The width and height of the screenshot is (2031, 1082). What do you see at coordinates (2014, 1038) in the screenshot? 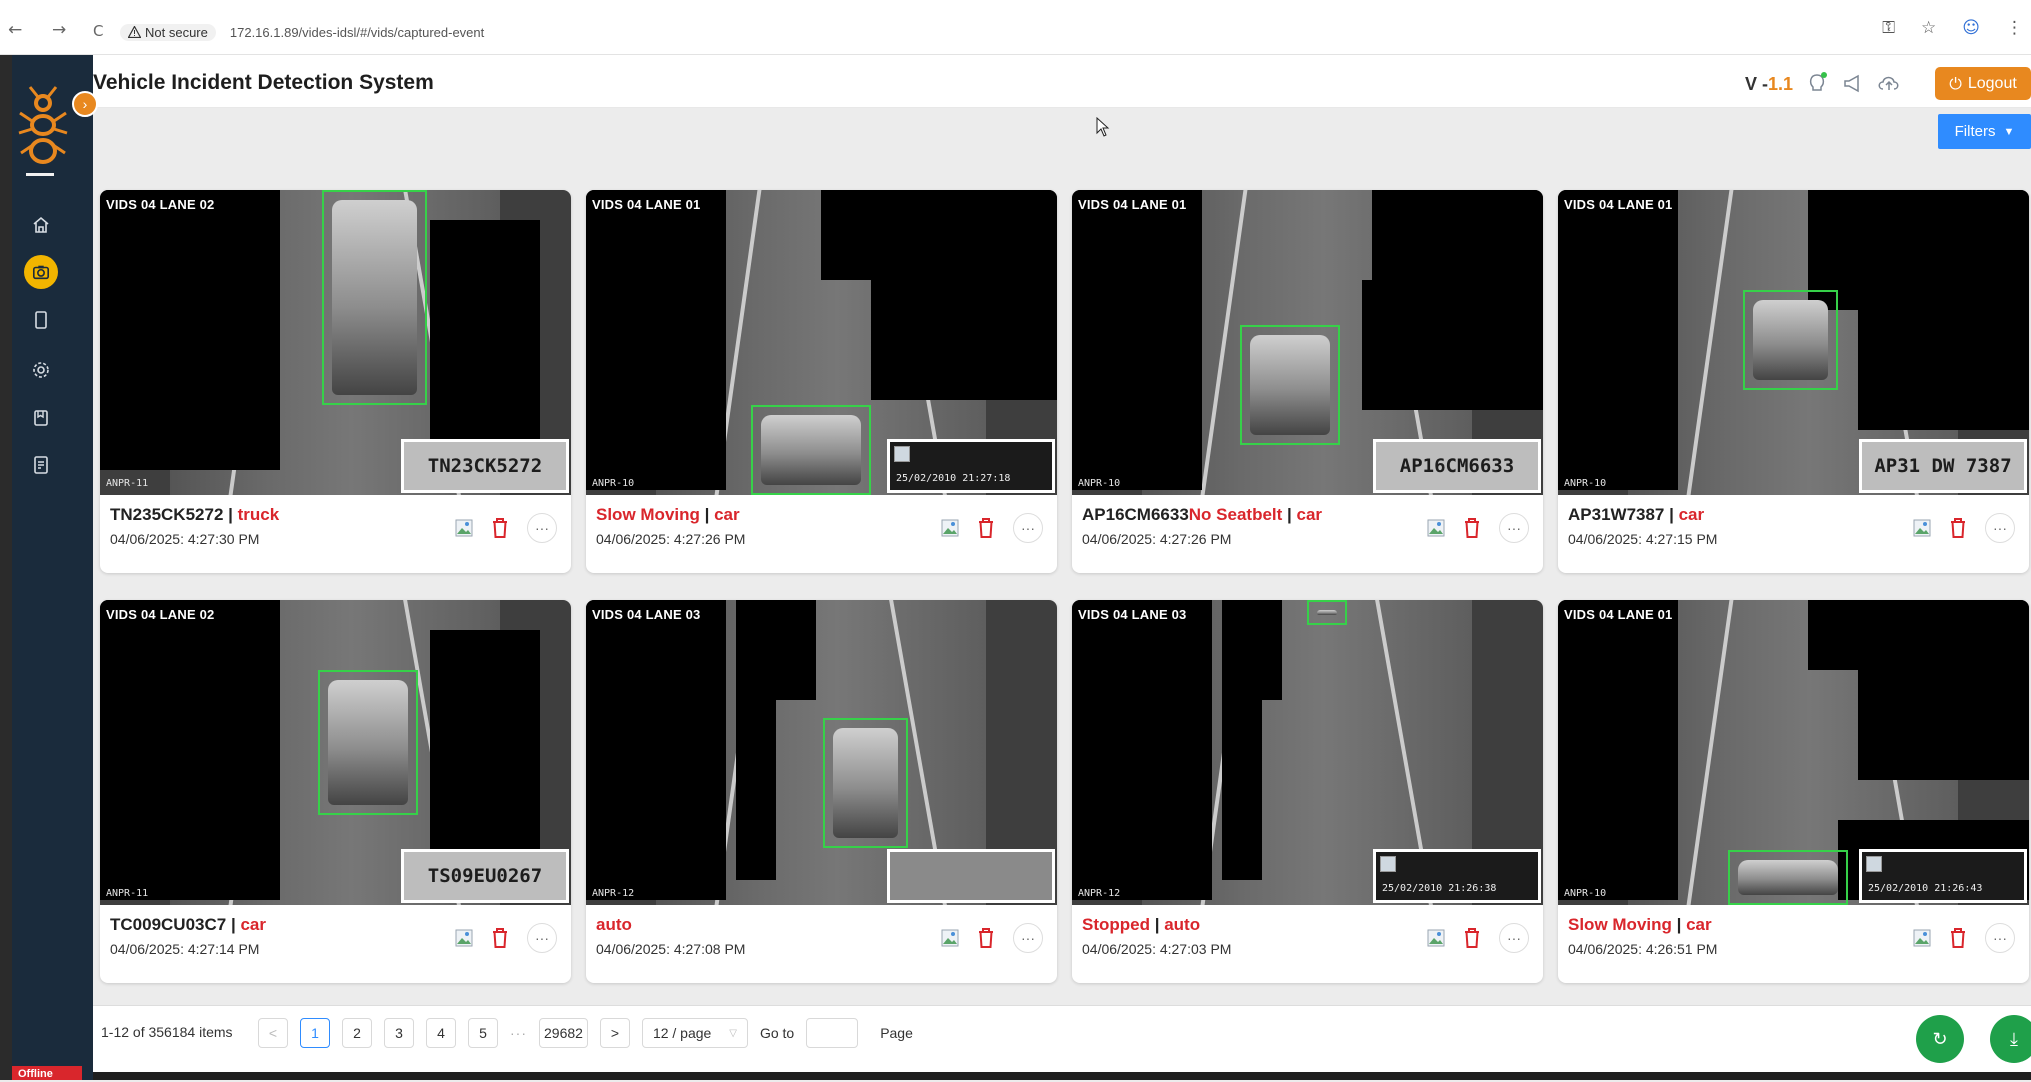
I see `download-icon: ⤓` at bounding box center [2014, 1038].